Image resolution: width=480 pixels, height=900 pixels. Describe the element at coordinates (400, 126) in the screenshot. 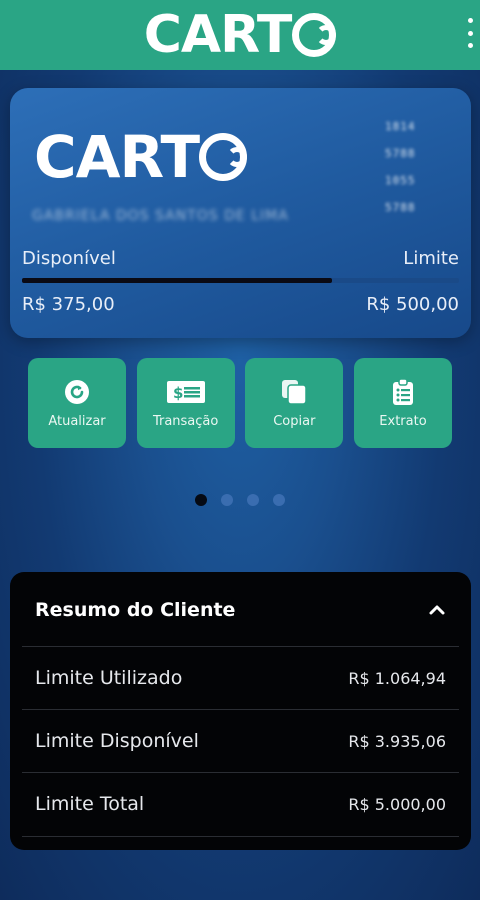

I see `card-number-group: 1814` at that location.